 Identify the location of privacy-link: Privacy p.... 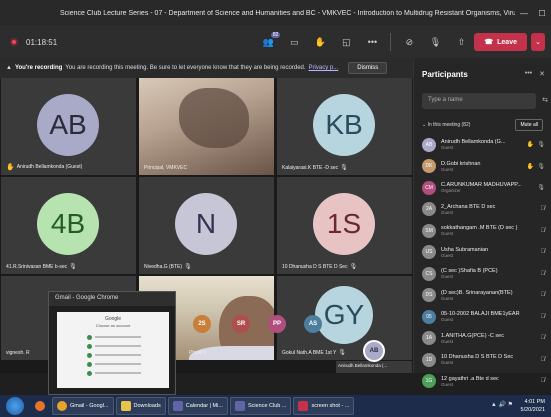
(324, 68).